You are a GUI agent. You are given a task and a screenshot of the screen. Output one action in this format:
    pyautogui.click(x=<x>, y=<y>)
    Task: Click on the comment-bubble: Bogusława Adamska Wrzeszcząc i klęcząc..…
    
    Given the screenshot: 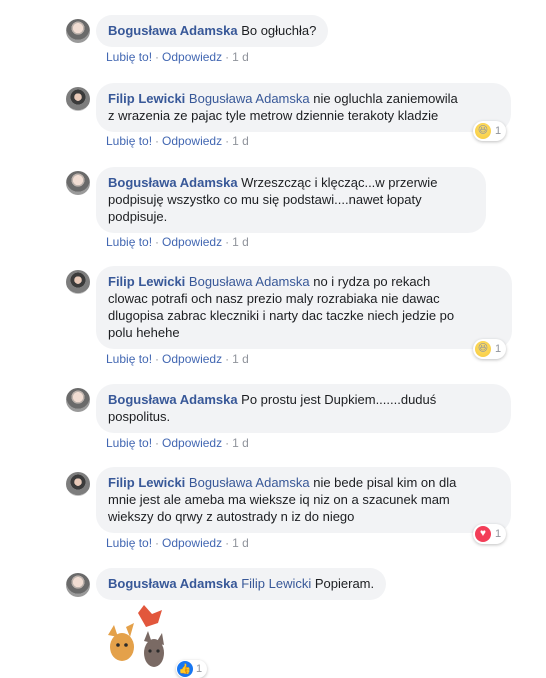 What is the action you would take?
    pyautogui.click(x=291, y=200)
    